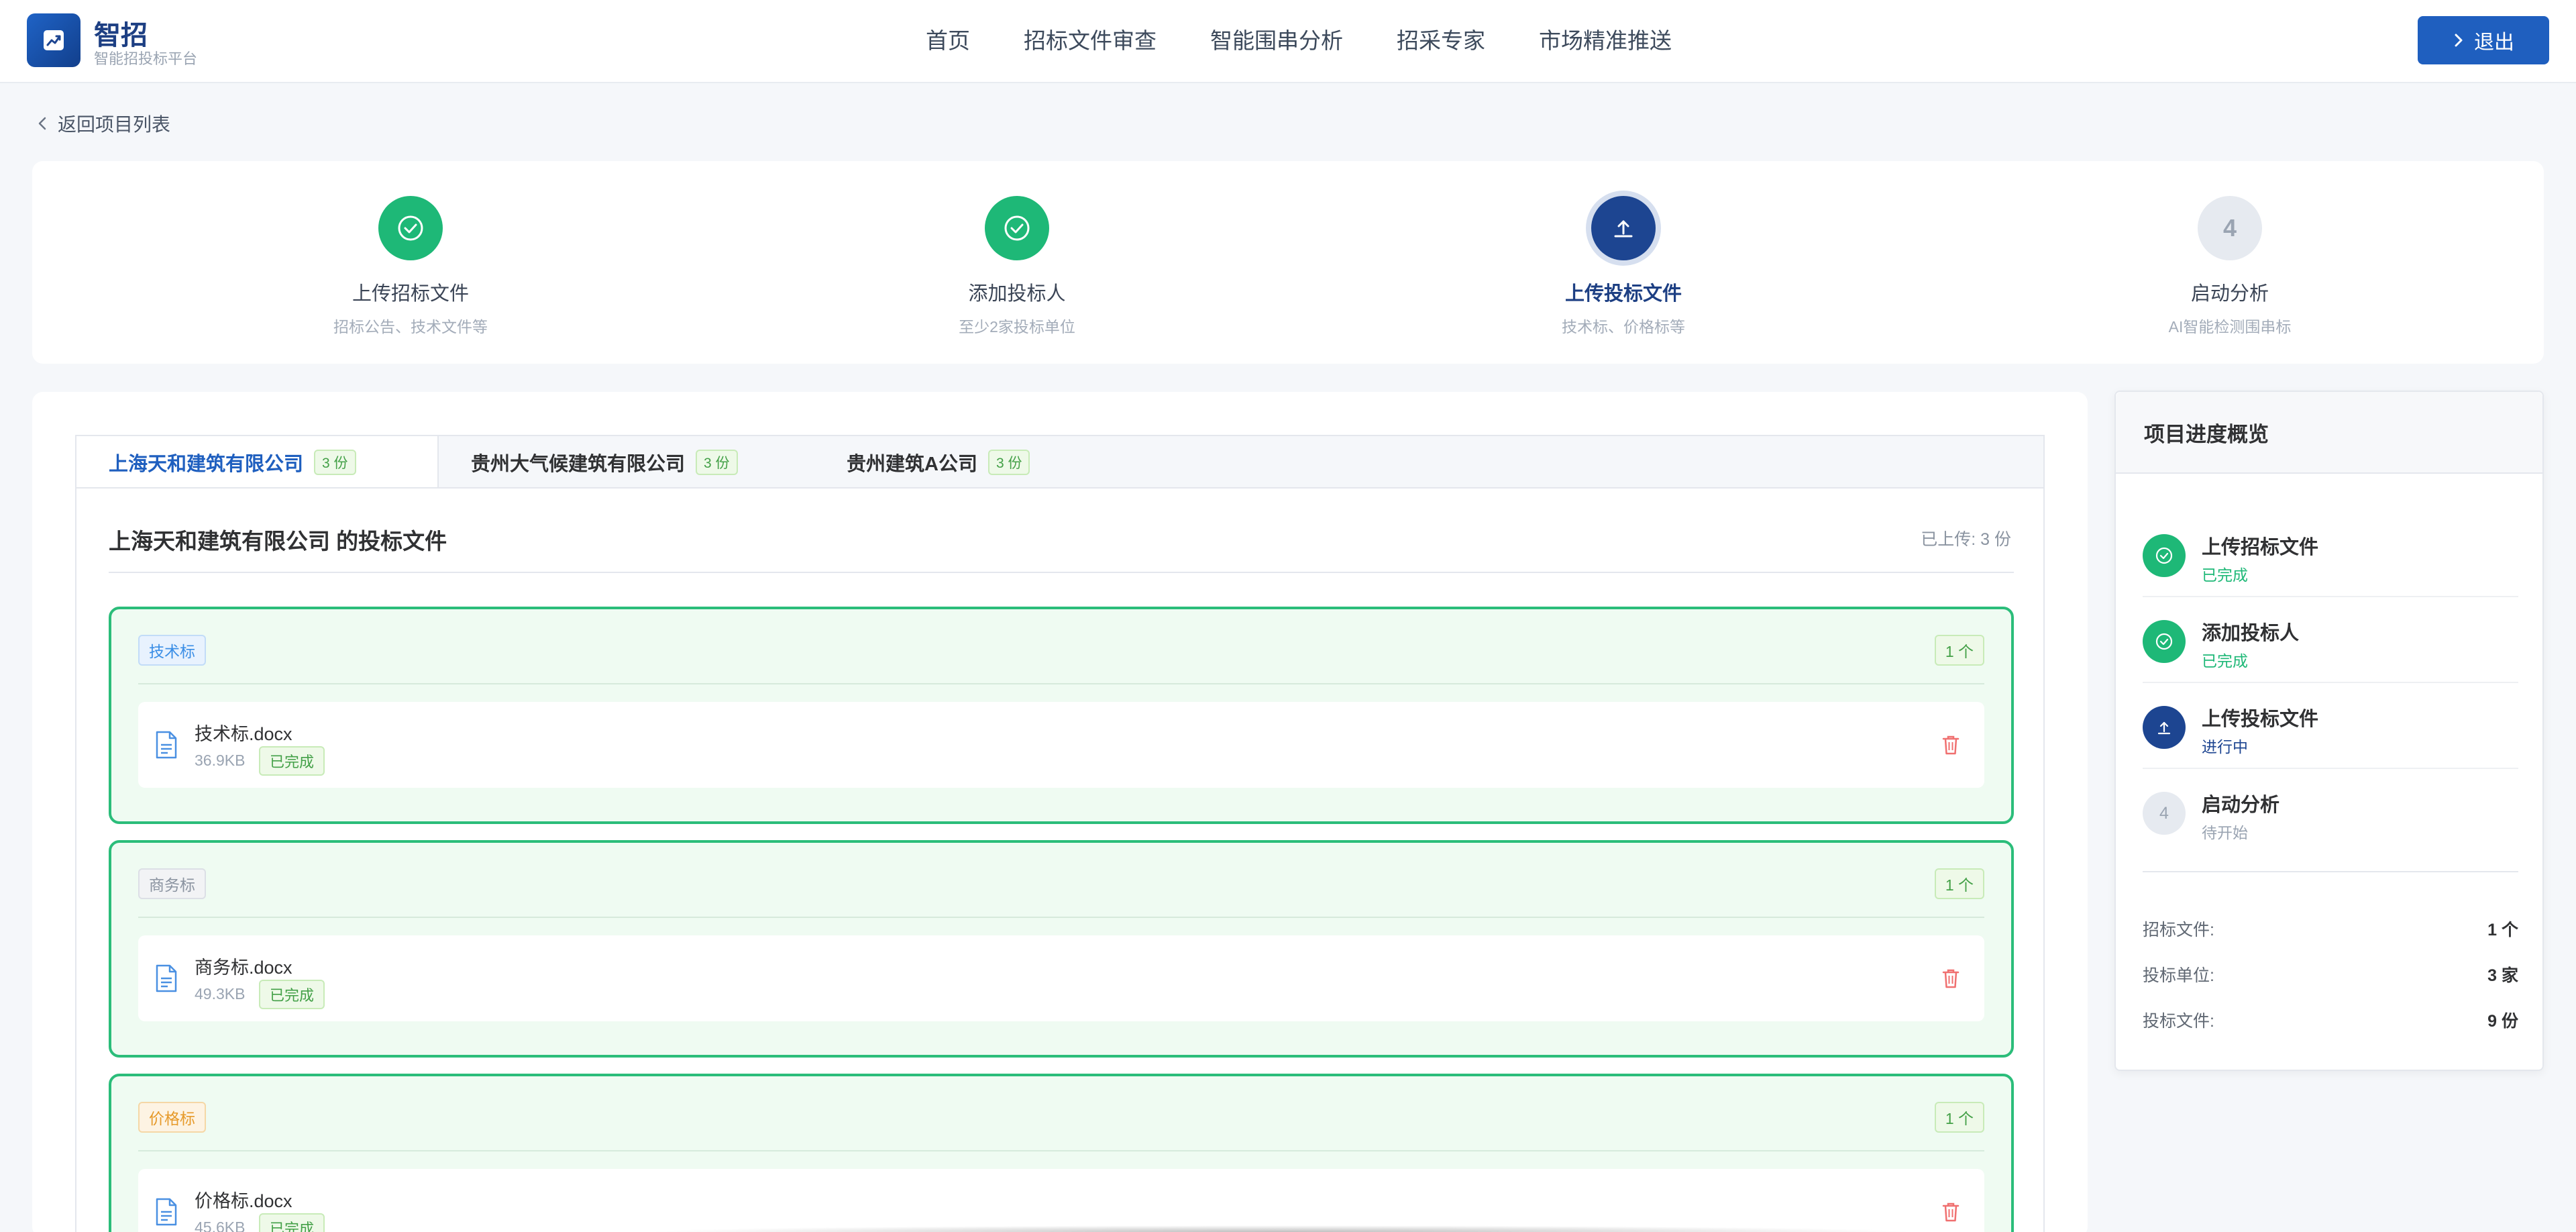 This screenshot has width=2576, height=1232. I want to click on file-size: 36.9KB, so click(220, 760).